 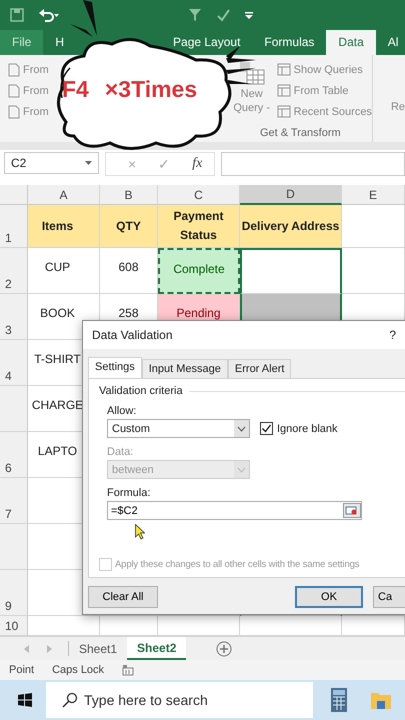 What do you see at coordinates (129, 195) in the screenshot?
I see `column-header: B` at bounding box center [129, 195].